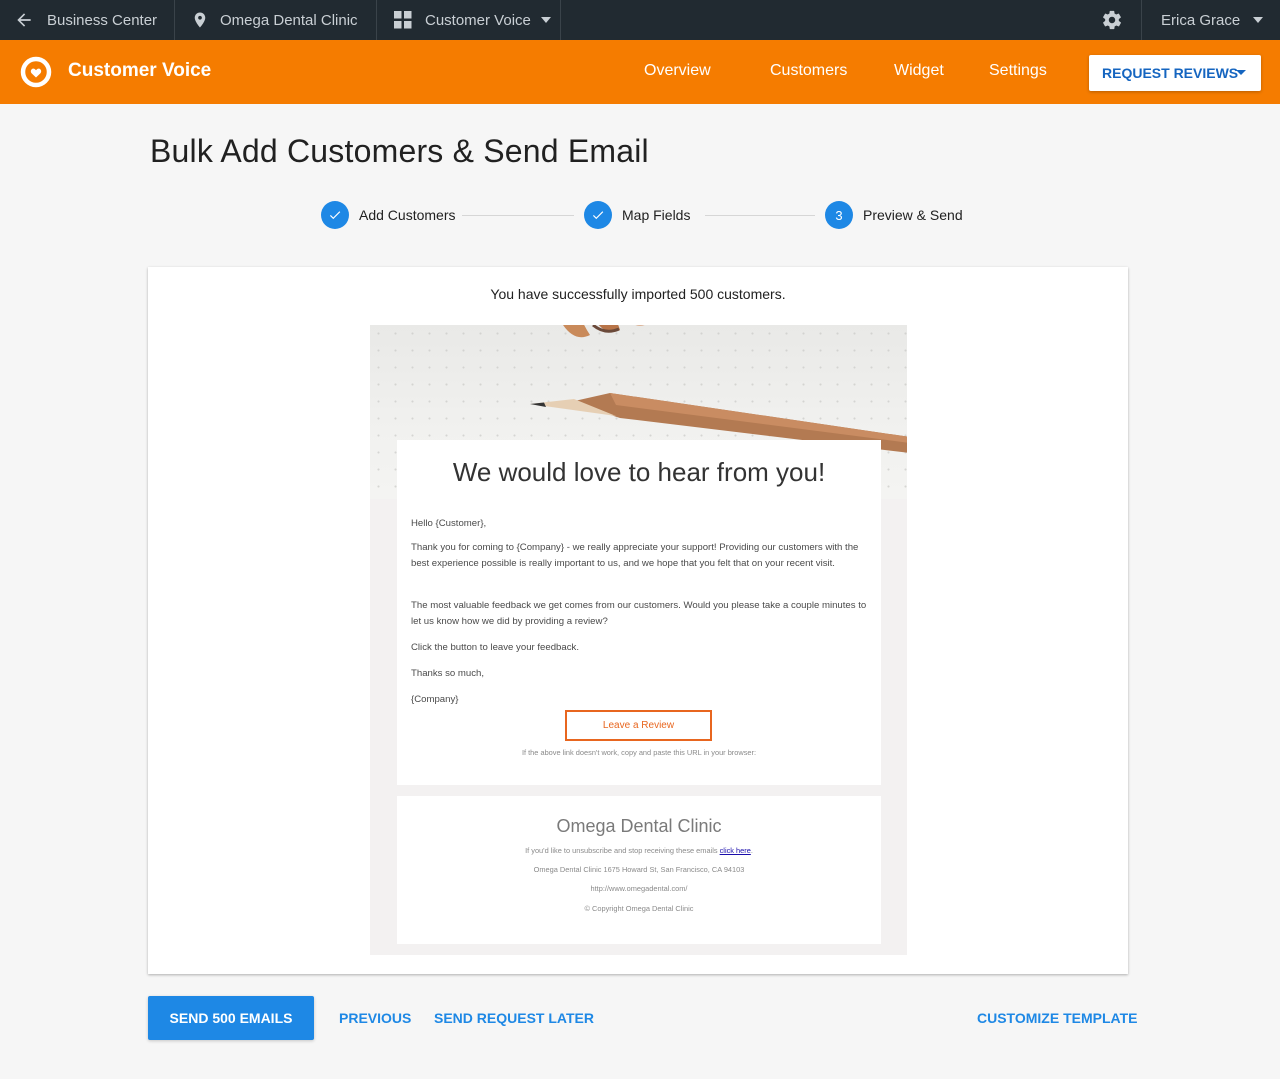  I want to click on location-selector: Omega Dental Clinic, so click(274, 20).